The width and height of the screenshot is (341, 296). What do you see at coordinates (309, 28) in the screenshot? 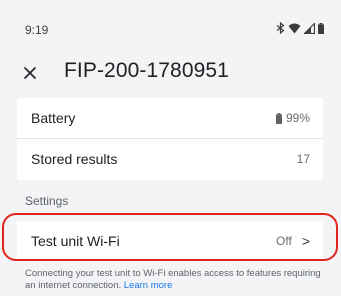
I see `cell-signal-icon` at bounding box center [309, 28].